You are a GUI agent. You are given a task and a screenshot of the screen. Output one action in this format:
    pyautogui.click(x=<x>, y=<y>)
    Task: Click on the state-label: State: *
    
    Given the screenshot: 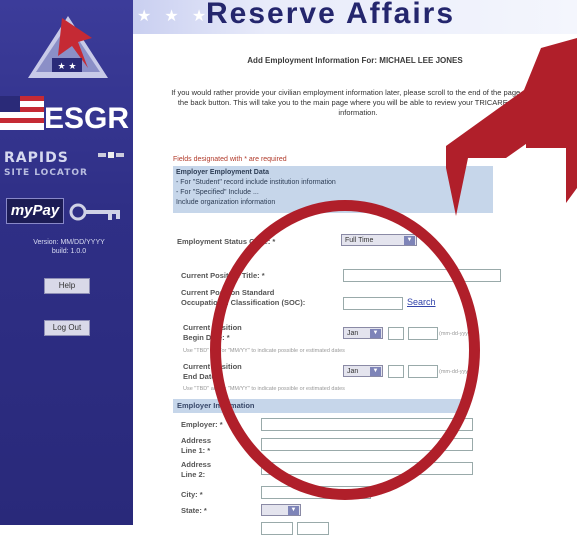 What is the action you would take?
    pyautogui.click(x=194, y=510)
    